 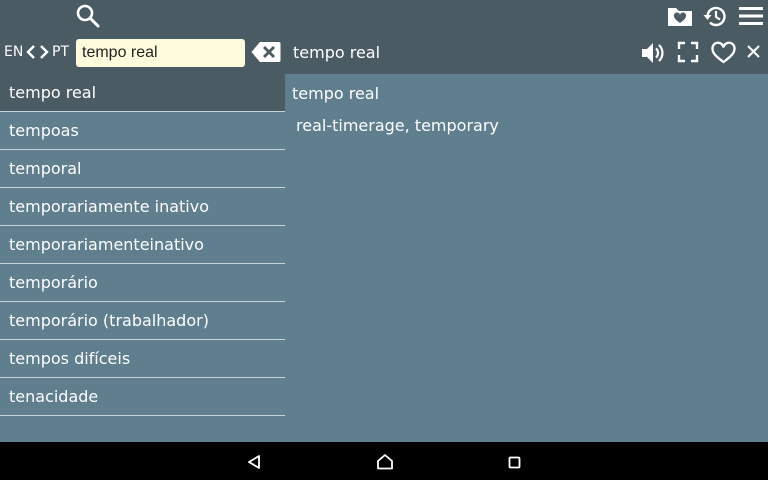 What do you see at coordinates (160, 53) in the screenshot?
I see `search-input` at bounding box center [160, 53].